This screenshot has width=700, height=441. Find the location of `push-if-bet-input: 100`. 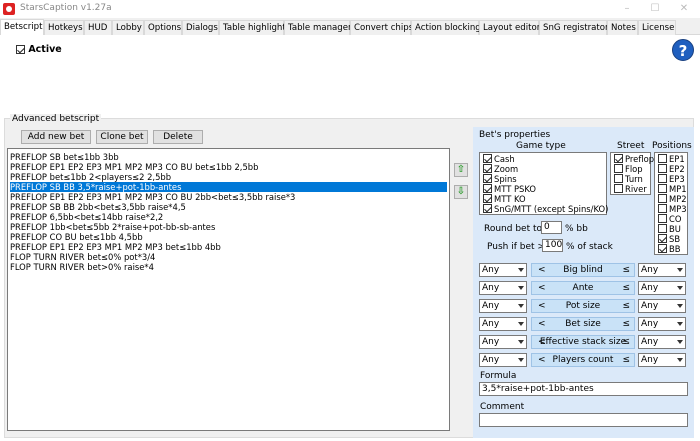

push-if-bet-input: 100 is located at coordinates (552, 245).